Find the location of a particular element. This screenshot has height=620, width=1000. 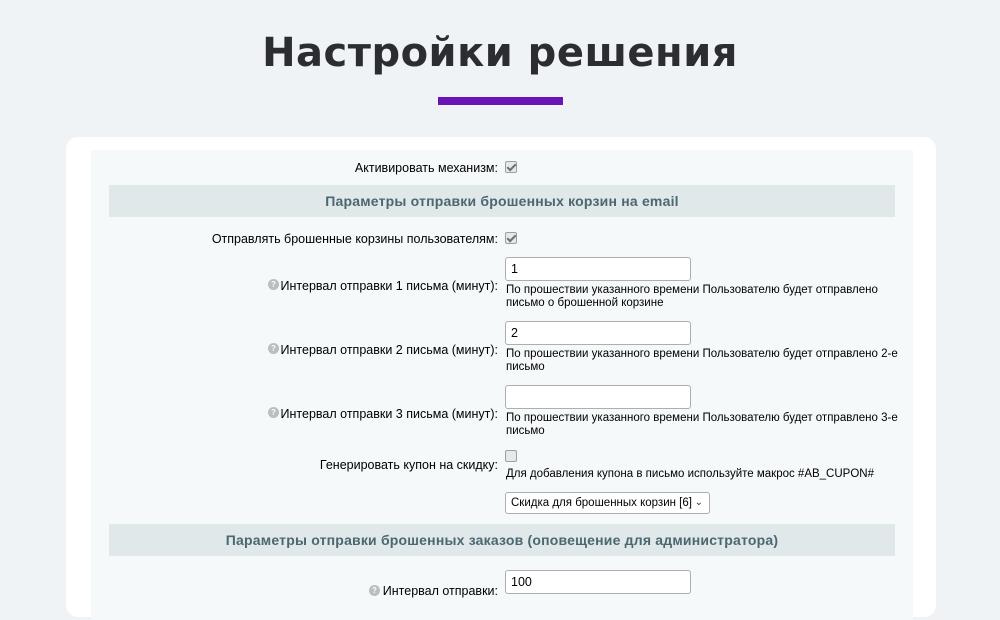

interval2-label: Интервал отправки 2 письма (минут): is located at coordinates (389, 350).